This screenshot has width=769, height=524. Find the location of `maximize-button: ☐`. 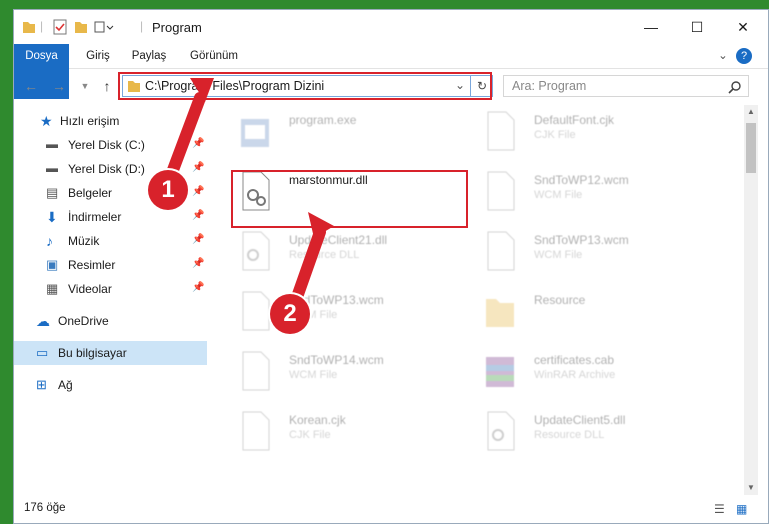

maximize-button: ☐ is located at coordinates (697, 27).